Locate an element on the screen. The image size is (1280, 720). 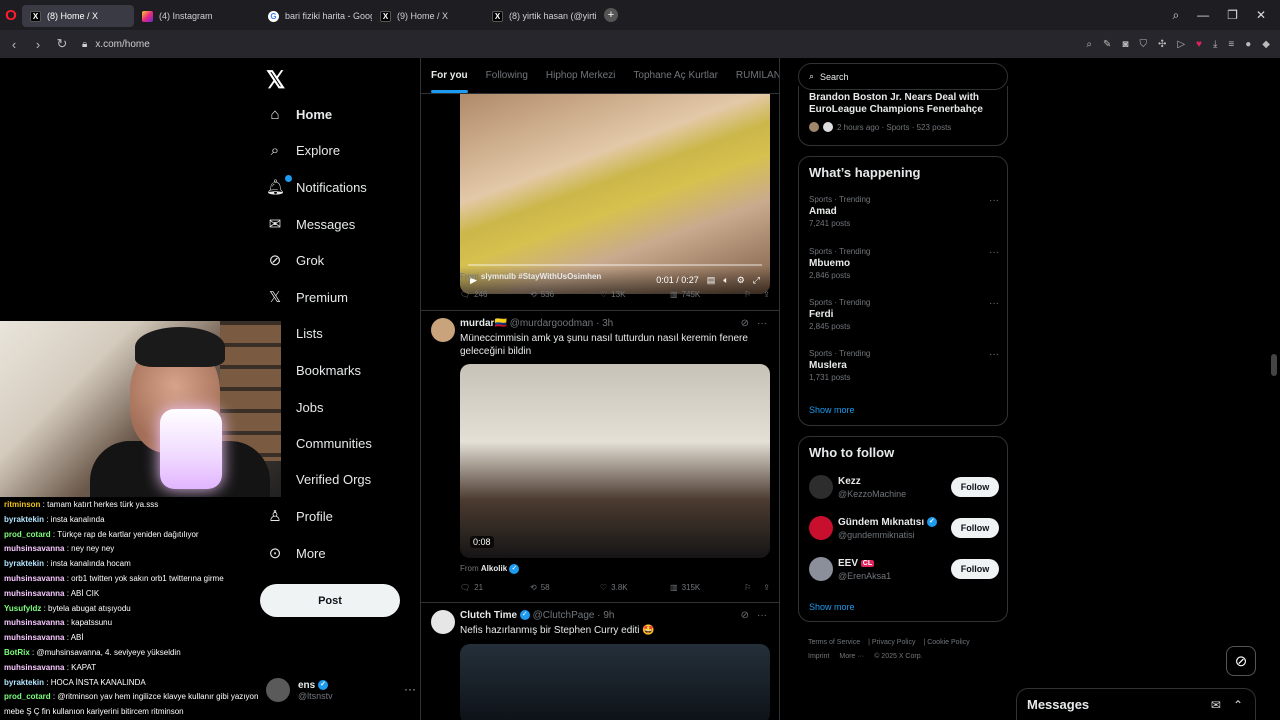
tab-google: Gbari fiziki harita - Google is located at coordinates (316, 16).